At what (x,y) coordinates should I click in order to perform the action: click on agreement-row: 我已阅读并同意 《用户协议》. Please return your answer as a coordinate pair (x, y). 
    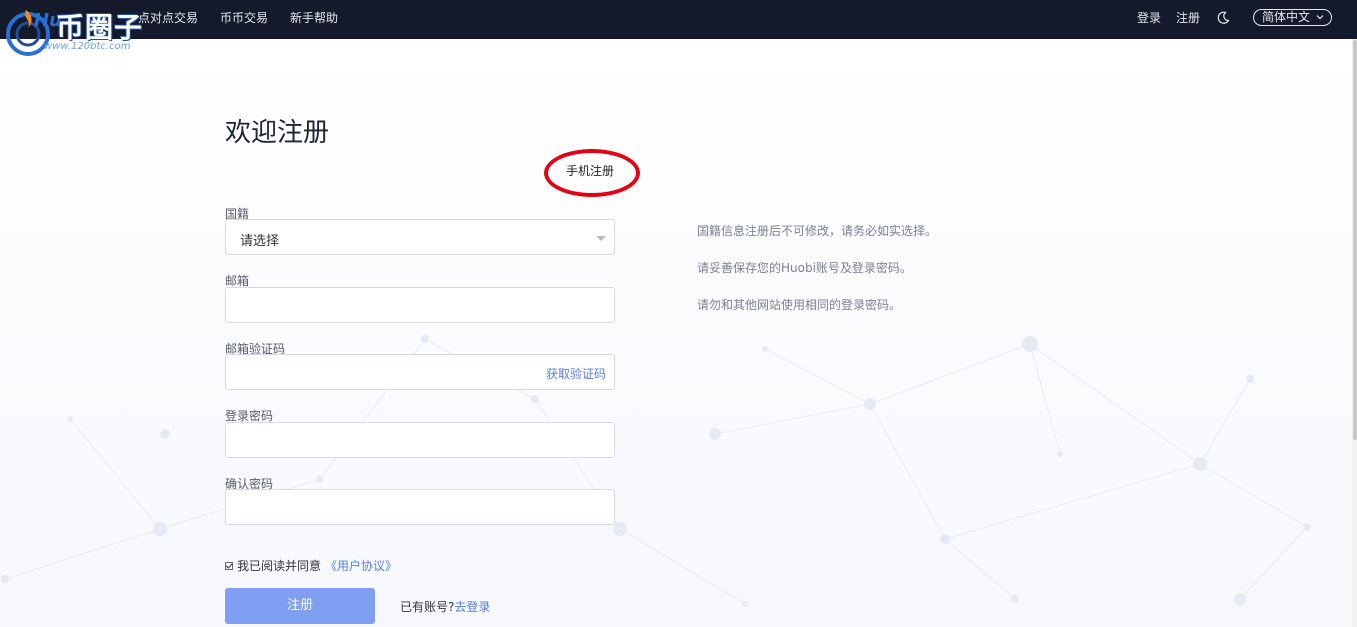
    Looking at the image, I should click on (311, 565).